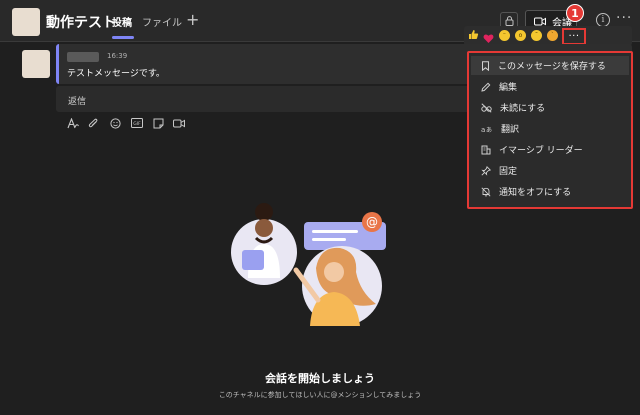 This screenshot has height=415, width=640. What do you see at coordinates (603, 20) in the screenshot?
I see `info-icon: i` at bounding box center [603, 20].